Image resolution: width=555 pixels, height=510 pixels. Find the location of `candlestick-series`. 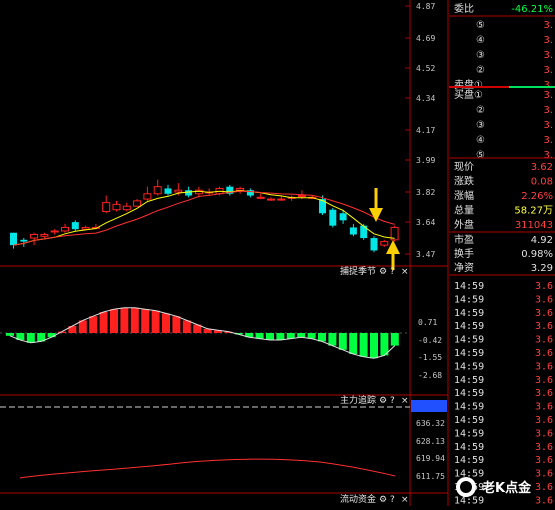

candlestick-series is located at coordinates (204, 216).